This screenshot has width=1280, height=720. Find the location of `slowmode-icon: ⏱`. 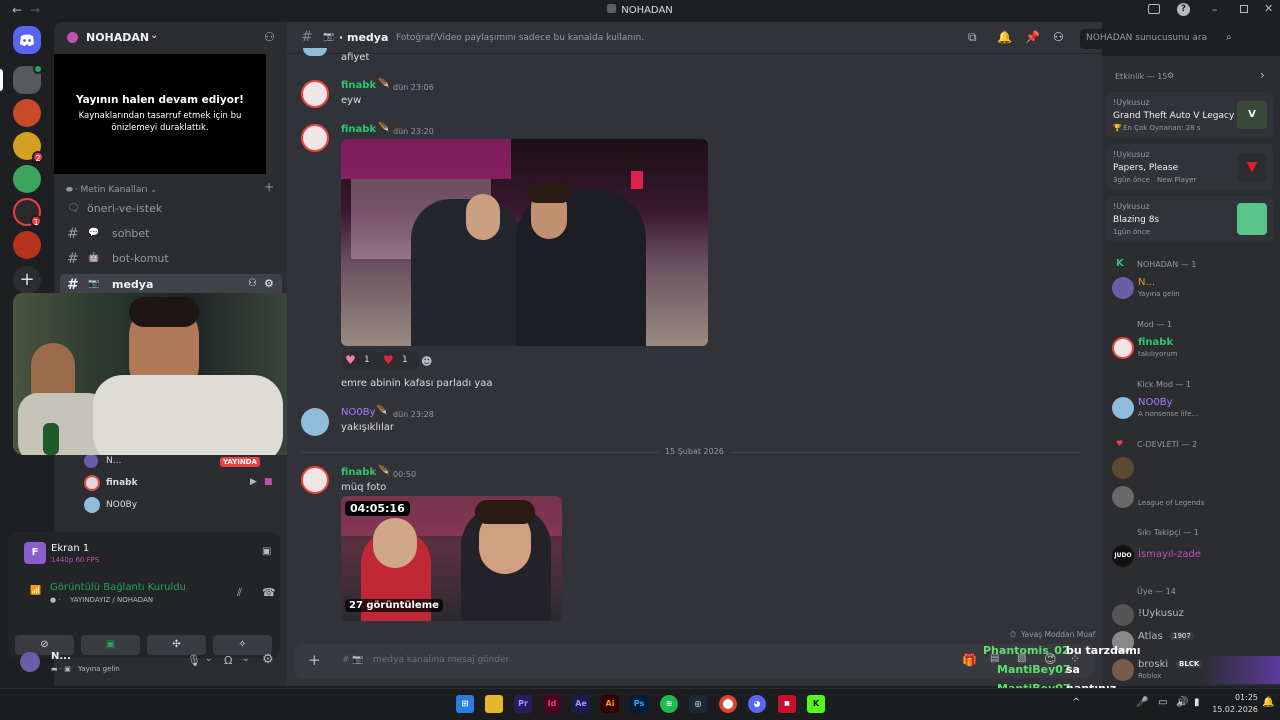

slowmode-icon: ⏱ is located at coordinates (1013, 634).